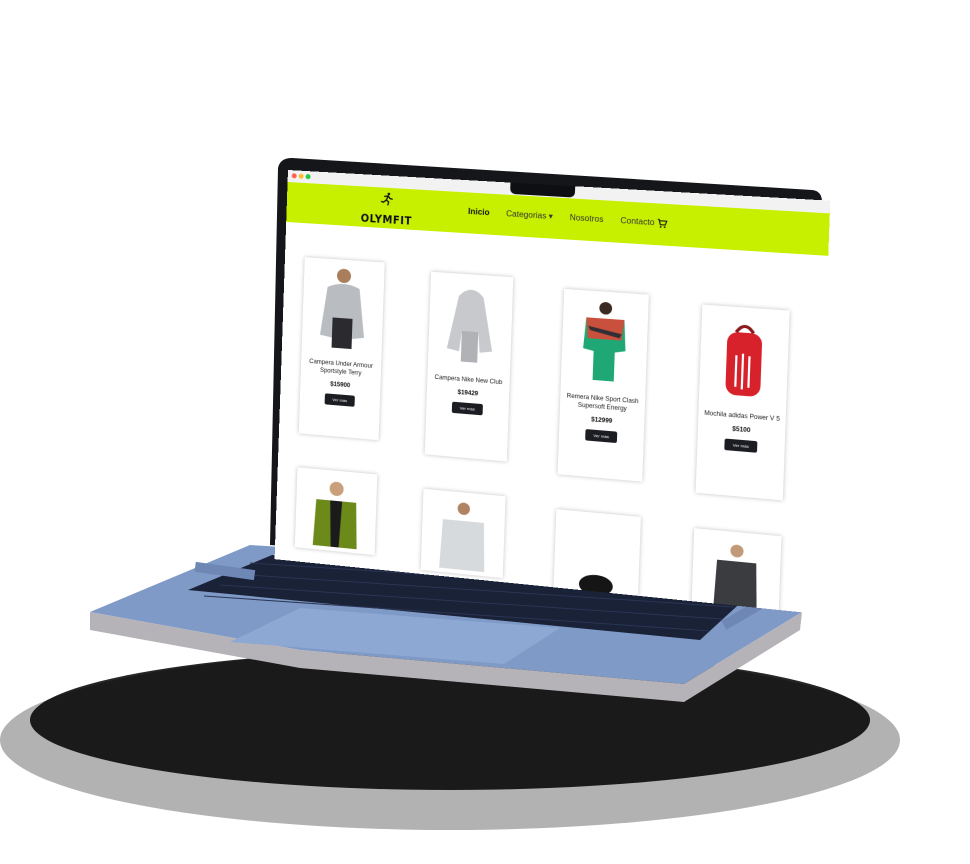  I want to click on product-price: $12999, so click(601, 421).